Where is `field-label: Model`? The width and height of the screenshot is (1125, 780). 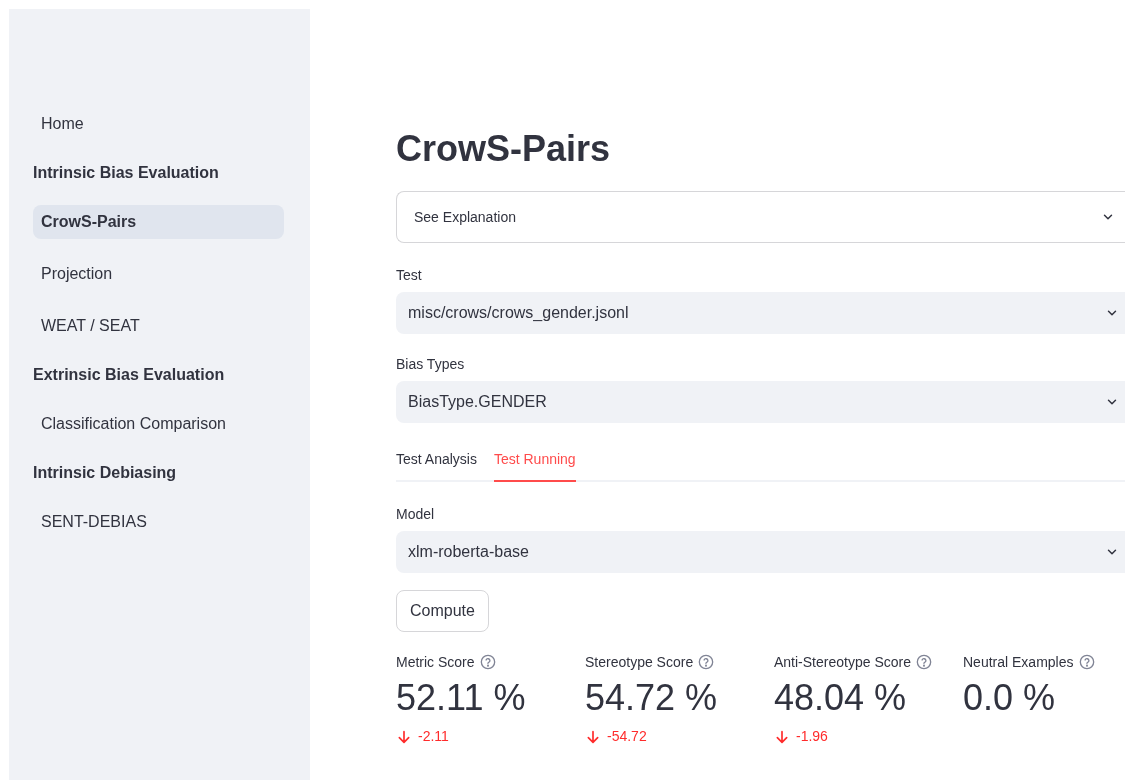 field-label: Model is located at coordinates (416, 514).